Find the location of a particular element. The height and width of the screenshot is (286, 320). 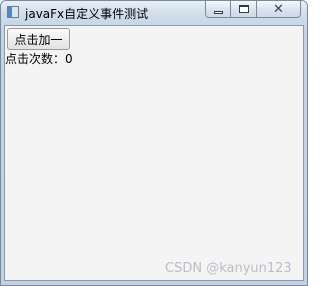

minimize-button is located at coordinates (218, 9).